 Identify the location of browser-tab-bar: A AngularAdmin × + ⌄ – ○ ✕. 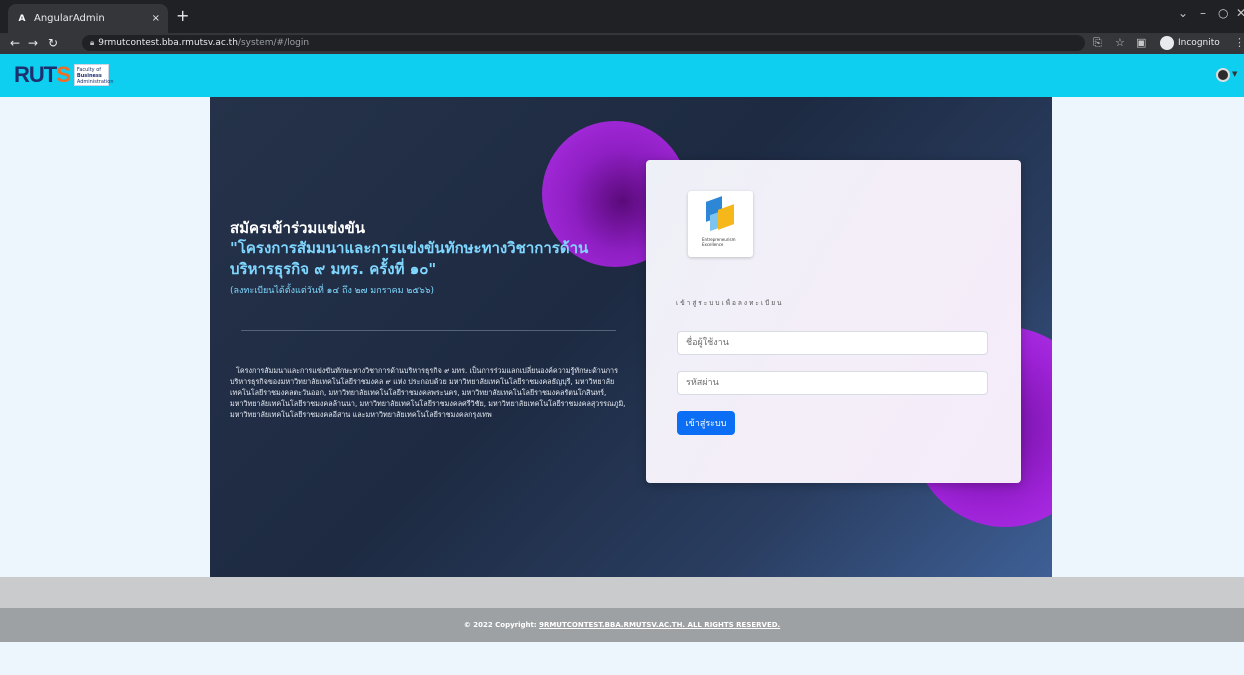
(622, 16).